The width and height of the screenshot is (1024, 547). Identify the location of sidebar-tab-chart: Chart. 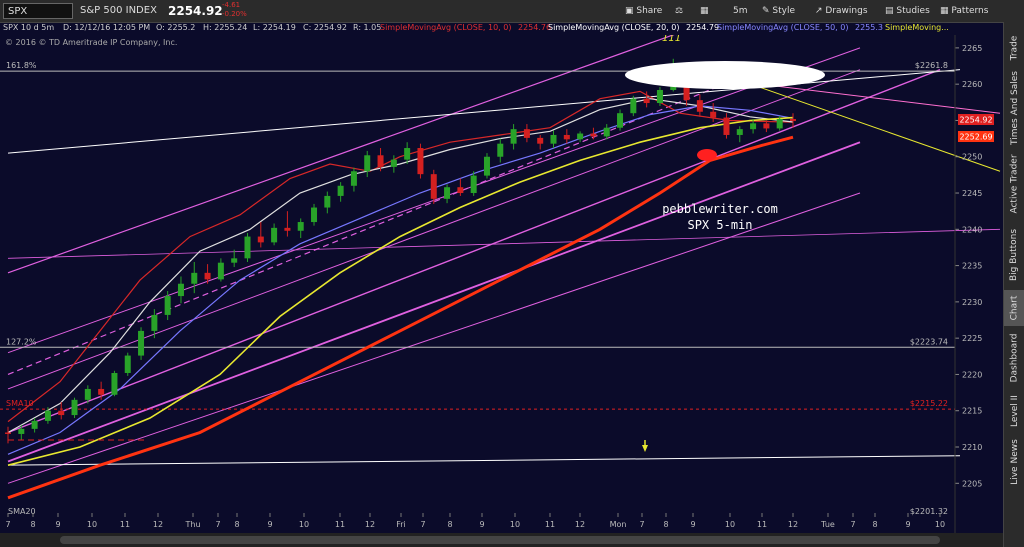
(1014, 308).